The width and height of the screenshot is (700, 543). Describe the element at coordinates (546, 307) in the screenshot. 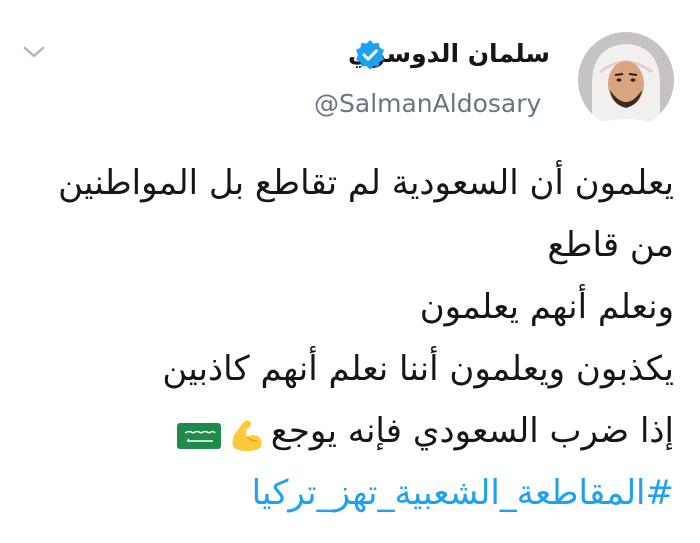

I see `tweet-line-3: ونعلم أنهم يعلمون` at that location.